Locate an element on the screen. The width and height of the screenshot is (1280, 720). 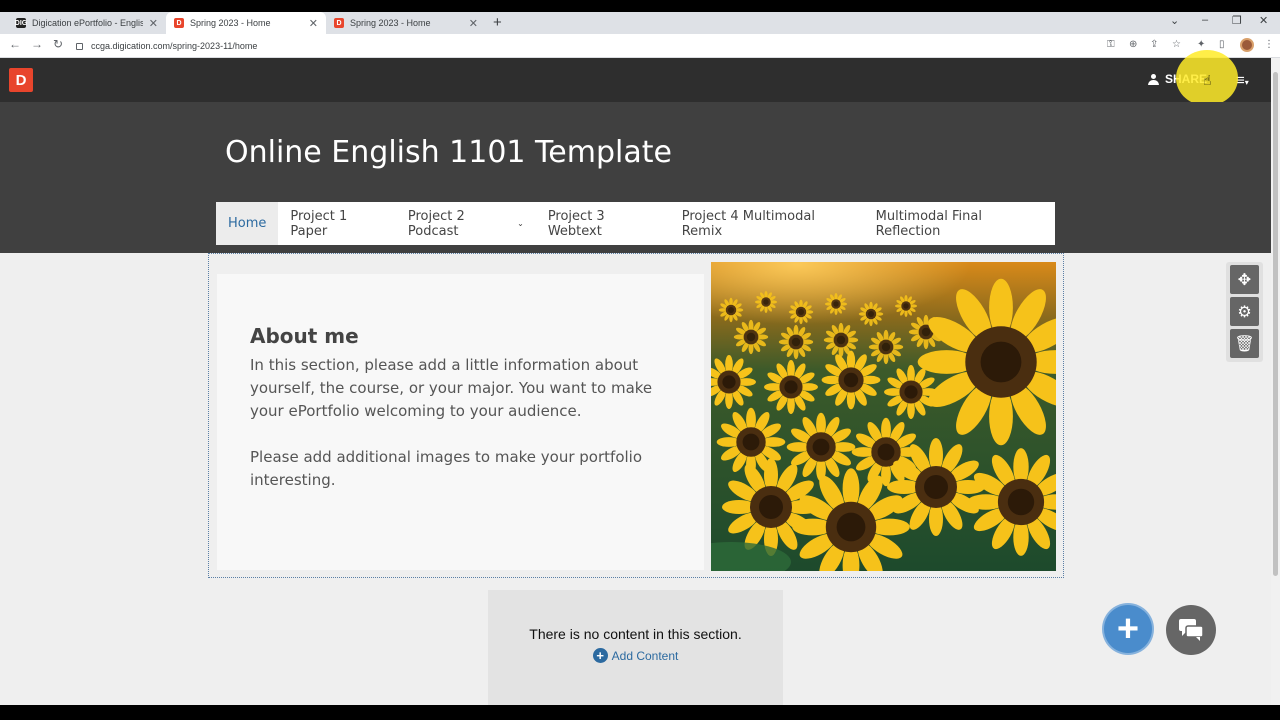
nav-project-4: Project 4 Multimodal Remix is located at coordinates (767, 223).